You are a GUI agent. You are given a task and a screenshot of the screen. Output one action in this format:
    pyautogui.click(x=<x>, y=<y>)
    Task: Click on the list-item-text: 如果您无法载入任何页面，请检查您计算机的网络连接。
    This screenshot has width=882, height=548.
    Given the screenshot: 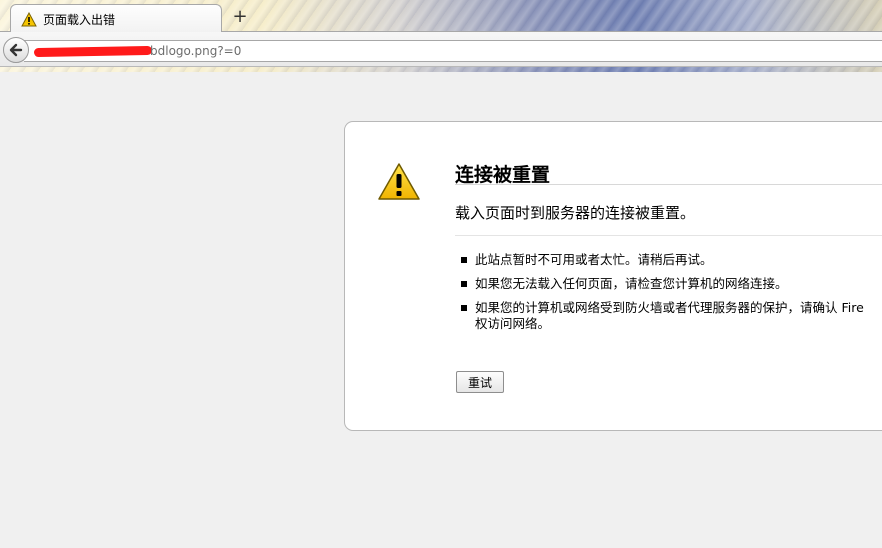 What is the action you would take?
    pyautogui.click(x=631, y=283)
    